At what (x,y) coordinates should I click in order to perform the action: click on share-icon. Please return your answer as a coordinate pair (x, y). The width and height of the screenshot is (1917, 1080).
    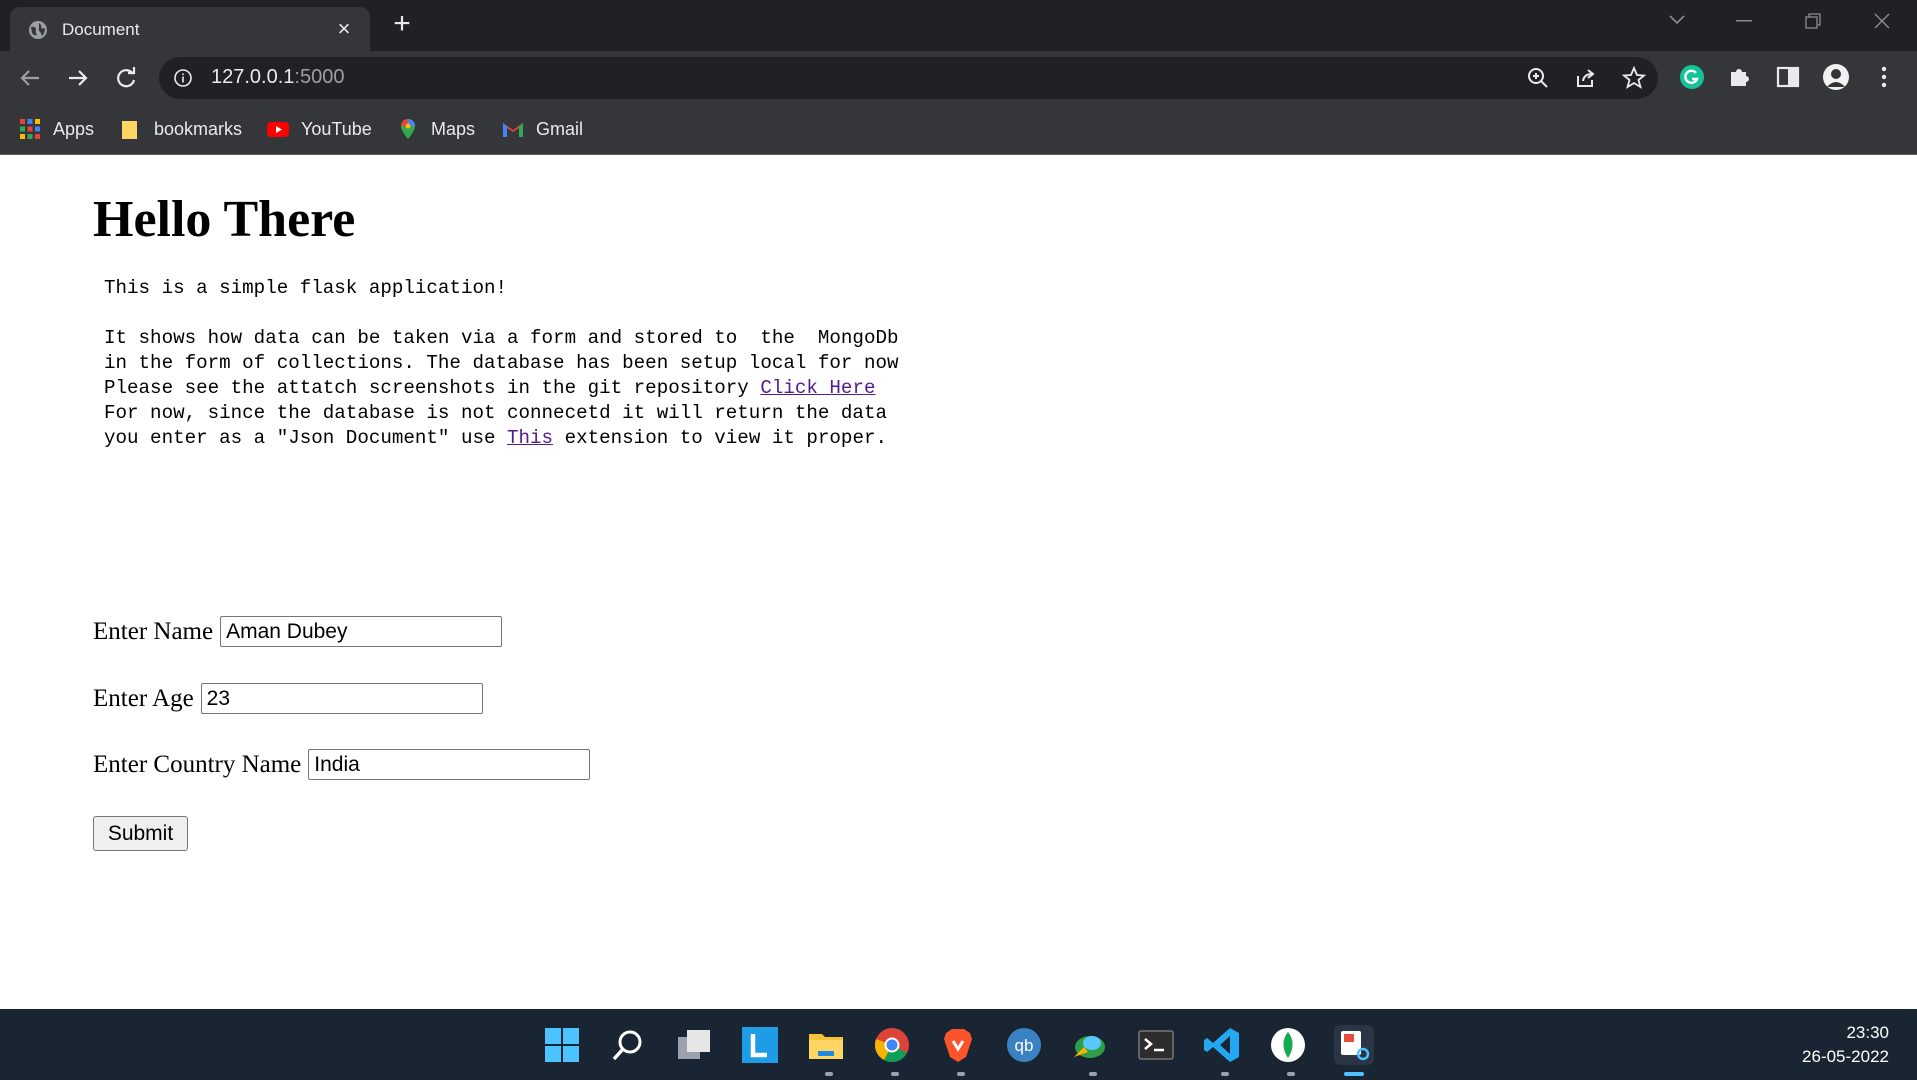
    Looking at the image, I should click on (1586, 78).